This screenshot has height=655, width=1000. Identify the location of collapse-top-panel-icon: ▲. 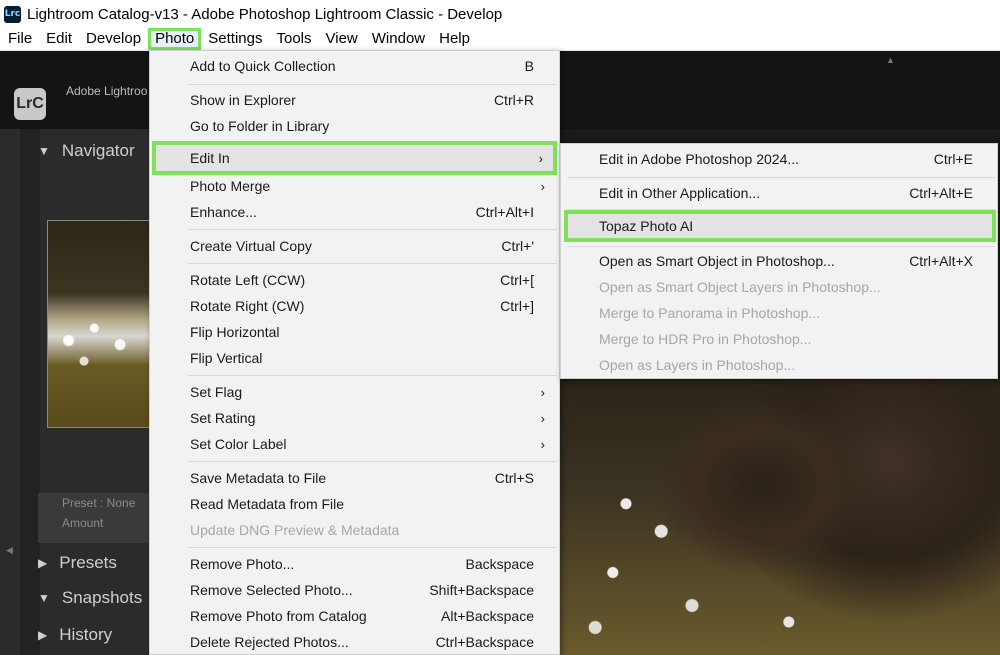
(890, 60).